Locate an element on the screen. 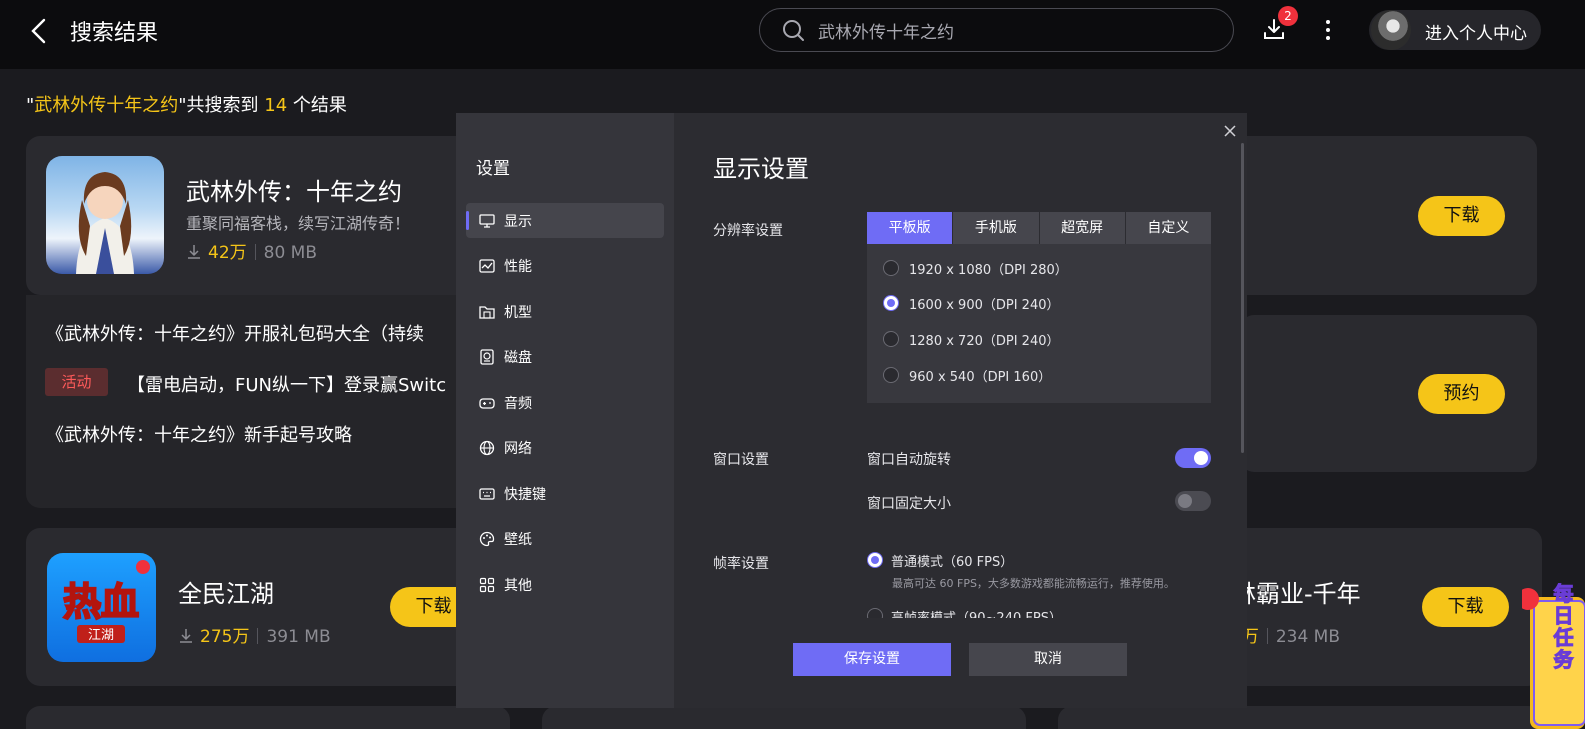  user-center-label: 进入个人中心 is located at coordinates (1476, 34).